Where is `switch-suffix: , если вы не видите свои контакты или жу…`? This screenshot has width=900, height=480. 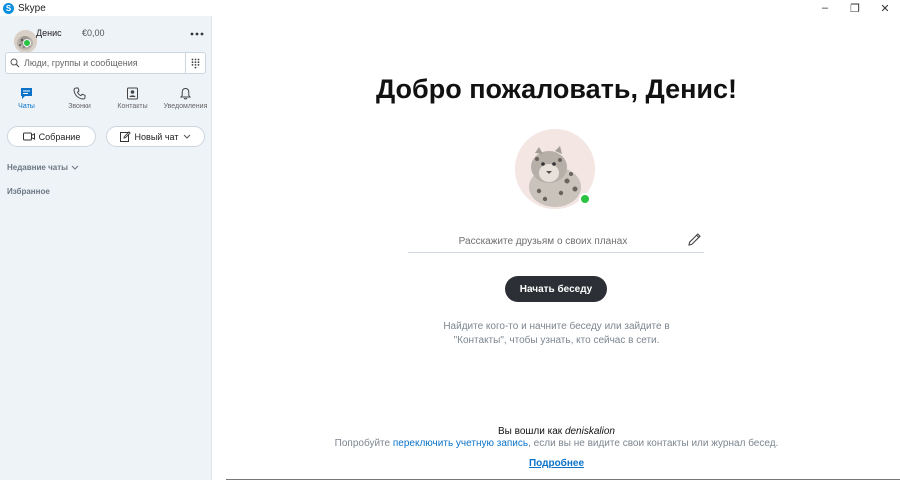
switch-suffix: , если вы не видите свои контакты или жу… is located at coordinates (653, 443).